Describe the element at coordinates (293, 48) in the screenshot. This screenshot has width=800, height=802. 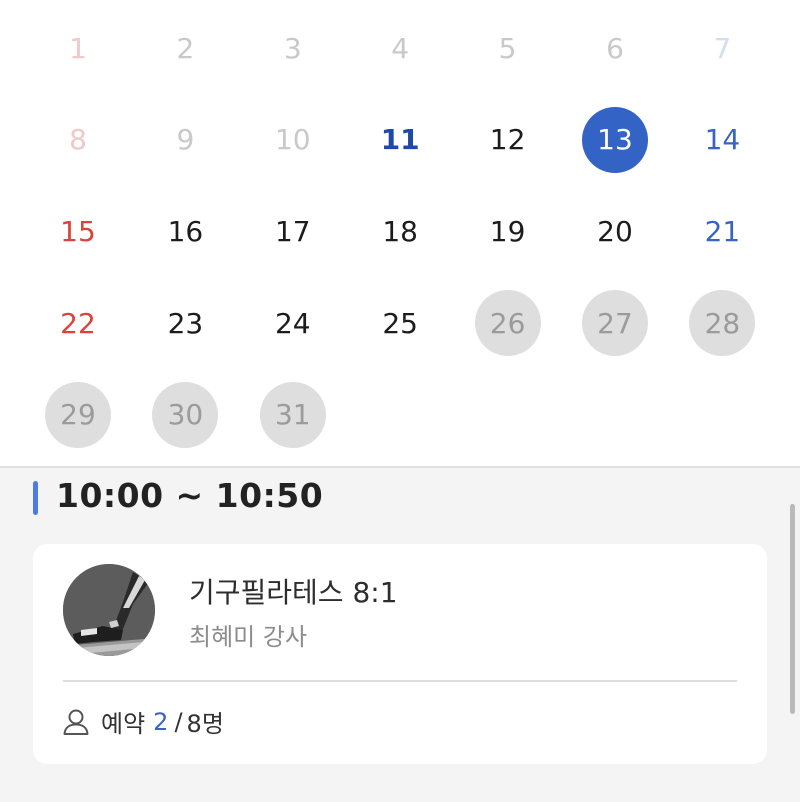
I see `calendar-day: 3` at that location.